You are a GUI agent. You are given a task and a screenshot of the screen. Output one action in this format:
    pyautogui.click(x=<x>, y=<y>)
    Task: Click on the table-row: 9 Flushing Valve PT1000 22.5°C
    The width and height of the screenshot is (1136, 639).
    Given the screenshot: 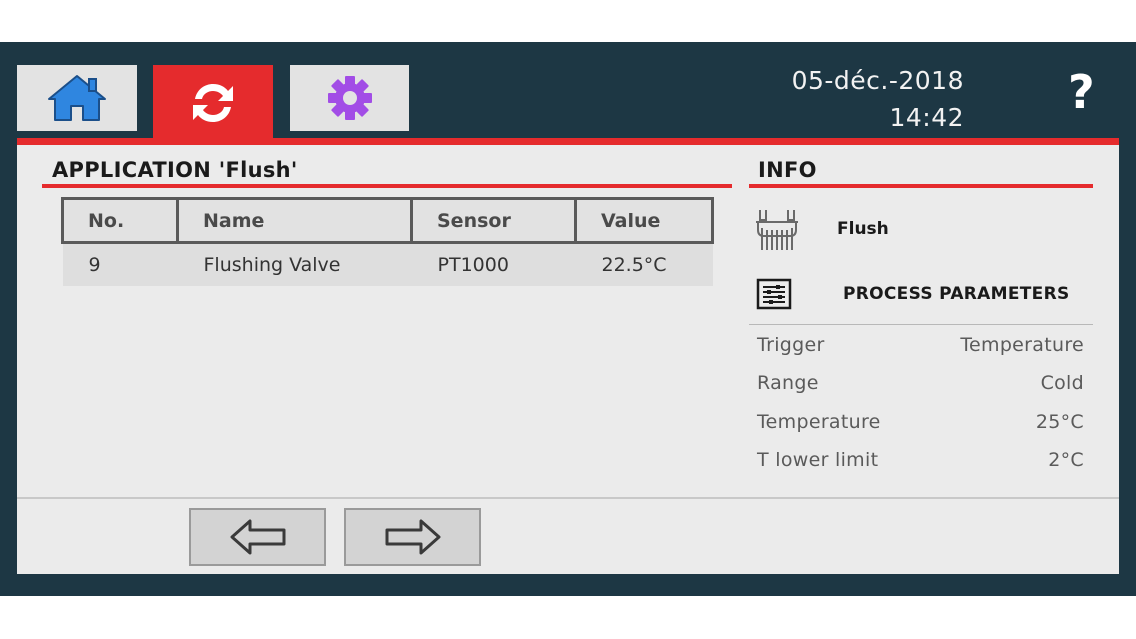 What is the action you would take?
    pyautogui.click(x=387, y=264)
    